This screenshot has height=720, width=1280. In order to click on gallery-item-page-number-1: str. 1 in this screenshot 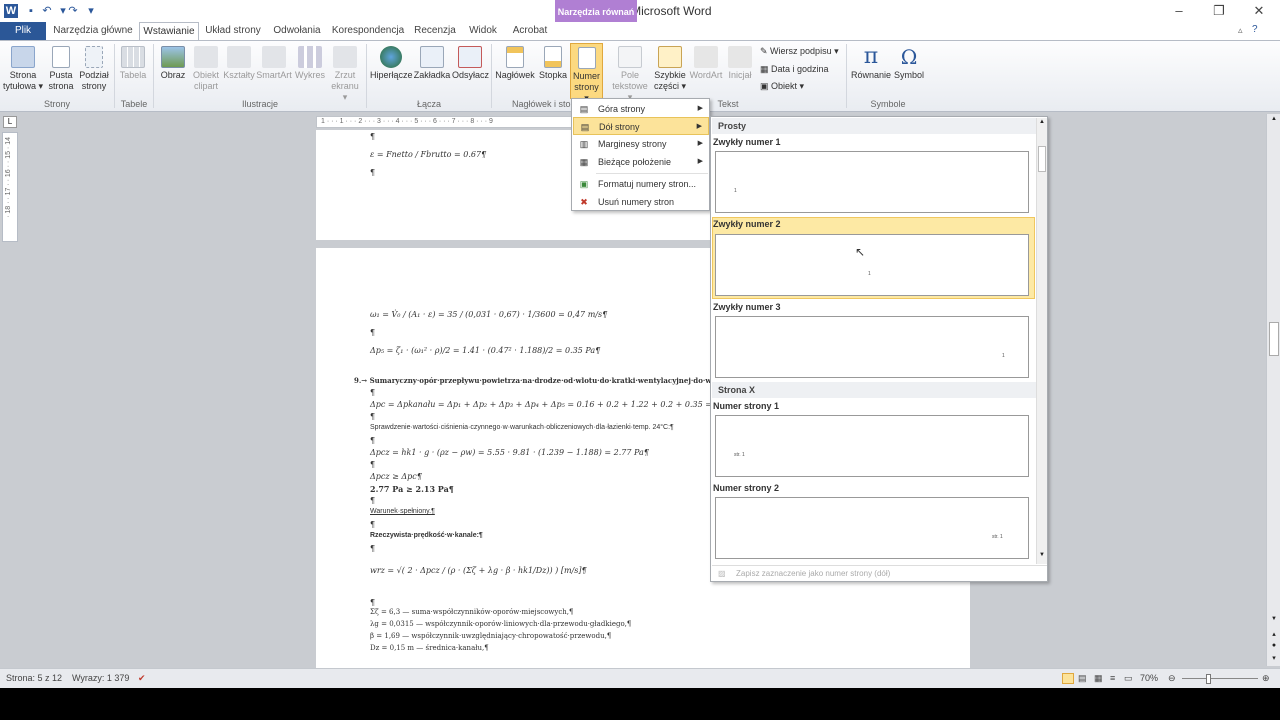, I will do `click(872, 446)`.